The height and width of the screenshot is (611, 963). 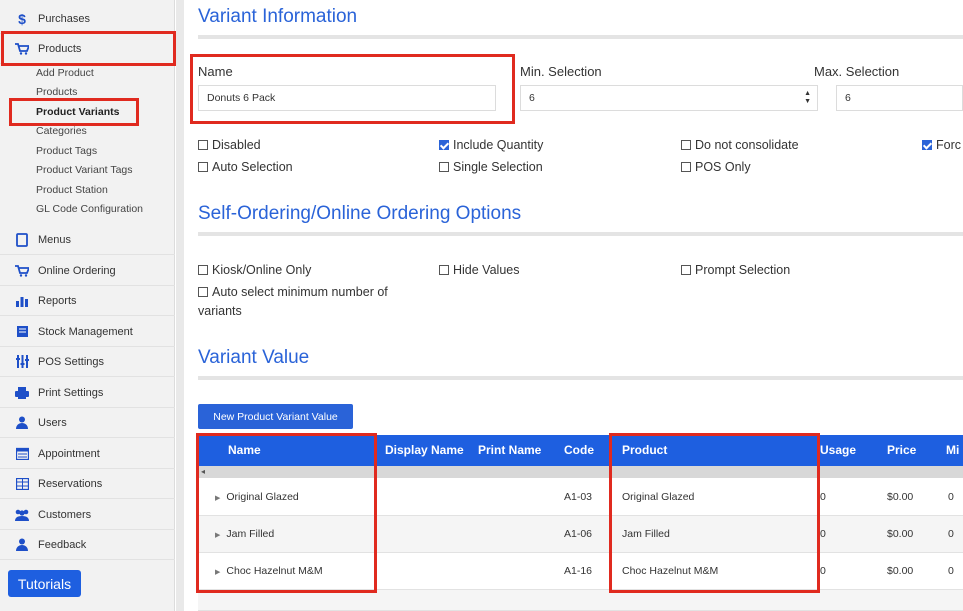 I want to click on sidebar-item-reservations: Reservations, so click(x=87, y=484).